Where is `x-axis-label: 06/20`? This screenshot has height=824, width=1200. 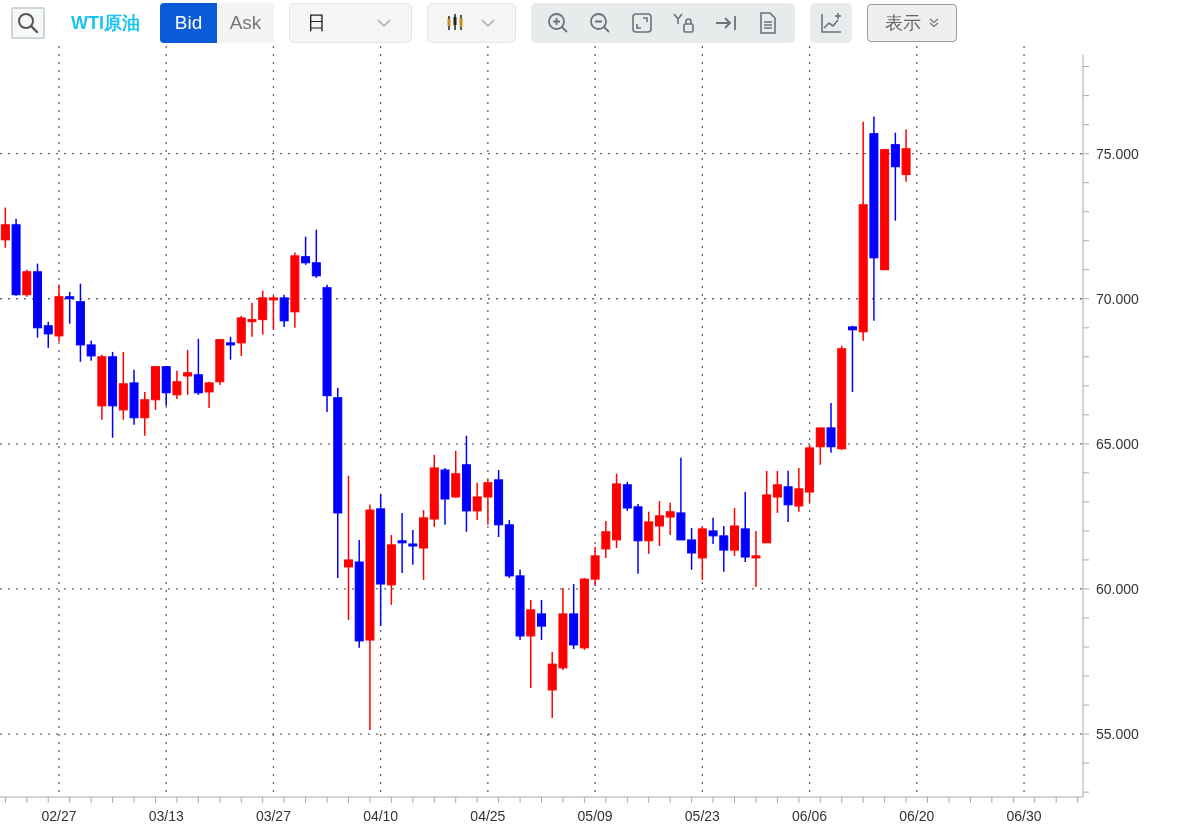 x-axis-label: 06/20 is located at coordinates (917, 816).